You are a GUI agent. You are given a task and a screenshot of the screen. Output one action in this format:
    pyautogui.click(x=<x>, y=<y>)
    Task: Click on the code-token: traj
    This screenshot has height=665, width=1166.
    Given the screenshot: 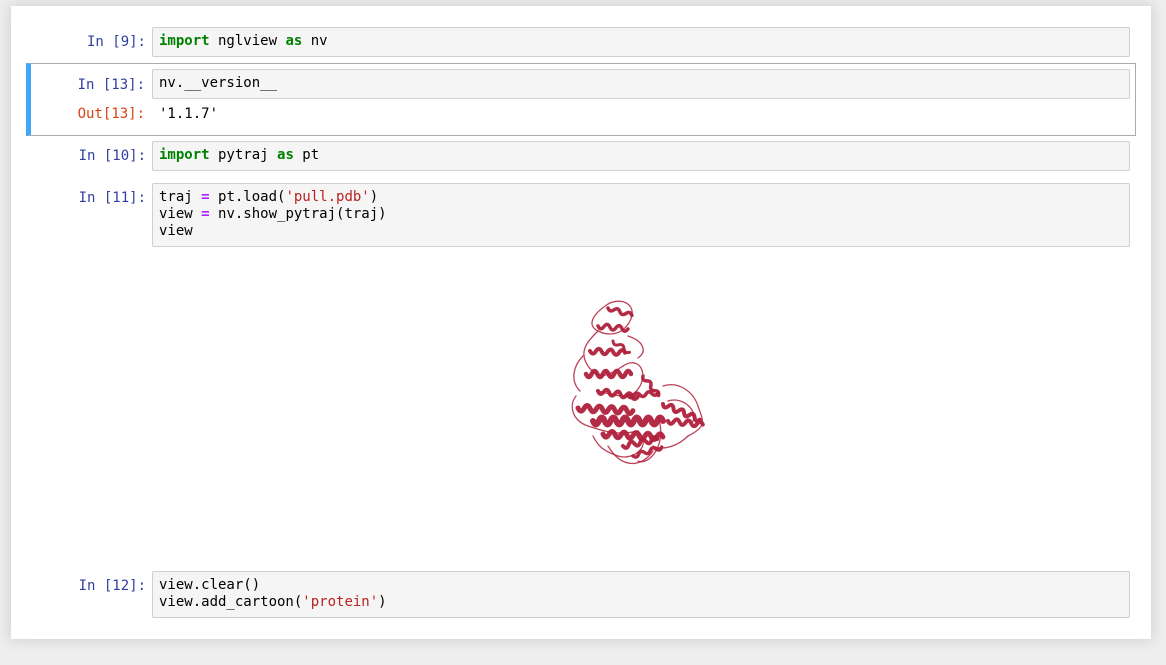 What is the action you would take?
    pyautogui.click(x=180, y=197)
    